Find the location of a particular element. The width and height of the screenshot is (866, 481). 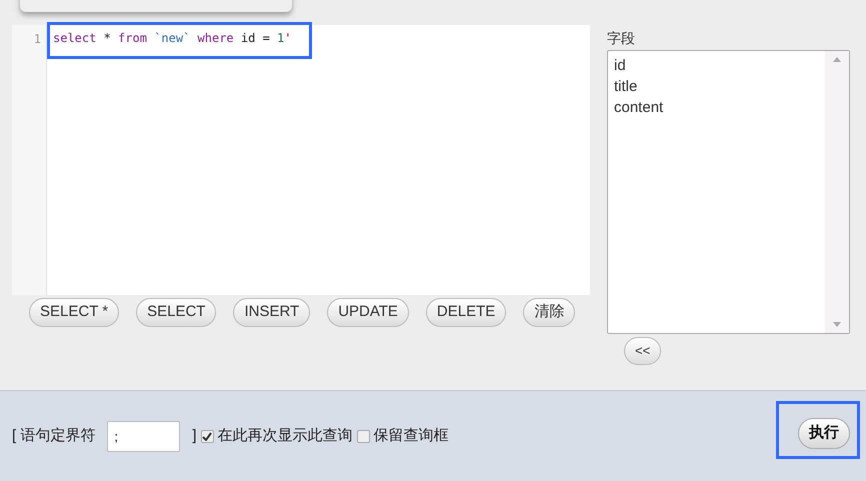

scrollbar is located at coordinates (837, 192).